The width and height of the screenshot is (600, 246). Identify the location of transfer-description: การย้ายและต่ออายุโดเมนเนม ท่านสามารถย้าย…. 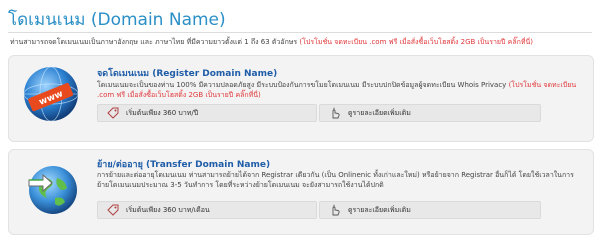
(335, 180).